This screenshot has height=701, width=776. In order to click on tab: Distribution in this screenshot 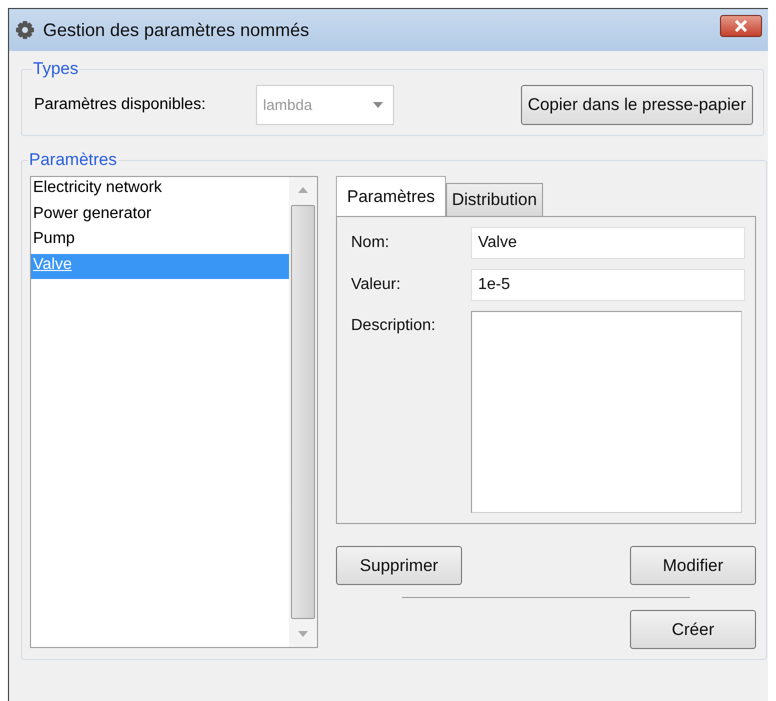, I will do `click(494, 199)`.